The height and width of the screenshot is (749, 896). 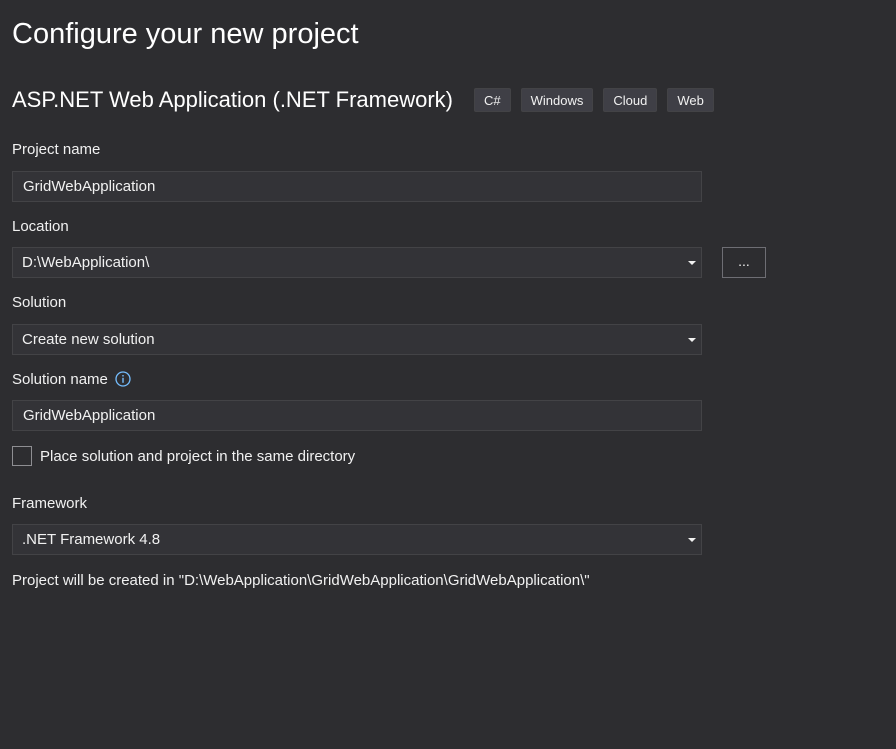 I want to click on solution-value: Create new solution, so click(x=88, y=339).